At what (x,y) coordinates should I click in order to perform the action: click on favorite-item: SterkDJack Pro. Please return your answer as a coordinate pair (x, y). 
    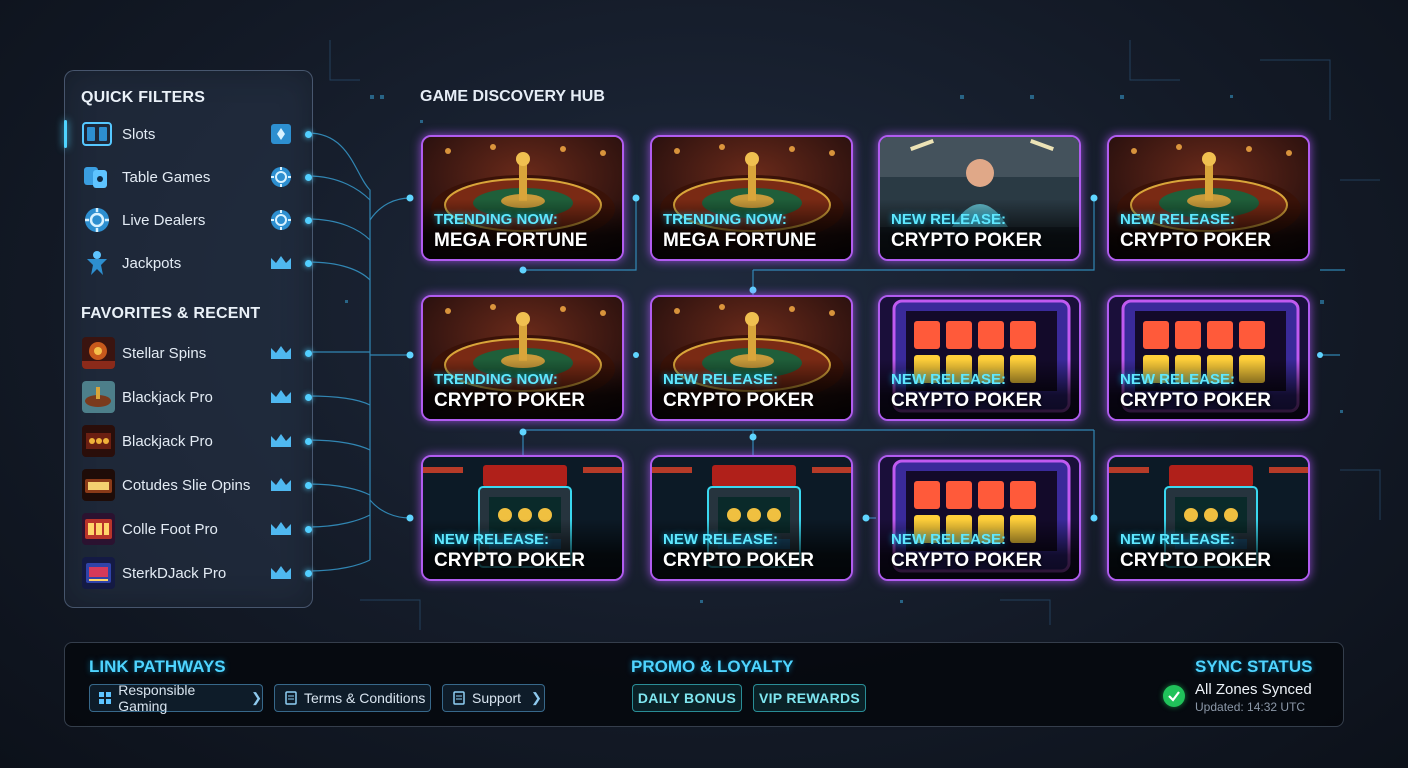
    Looking at the image, I should click on (189, 573).